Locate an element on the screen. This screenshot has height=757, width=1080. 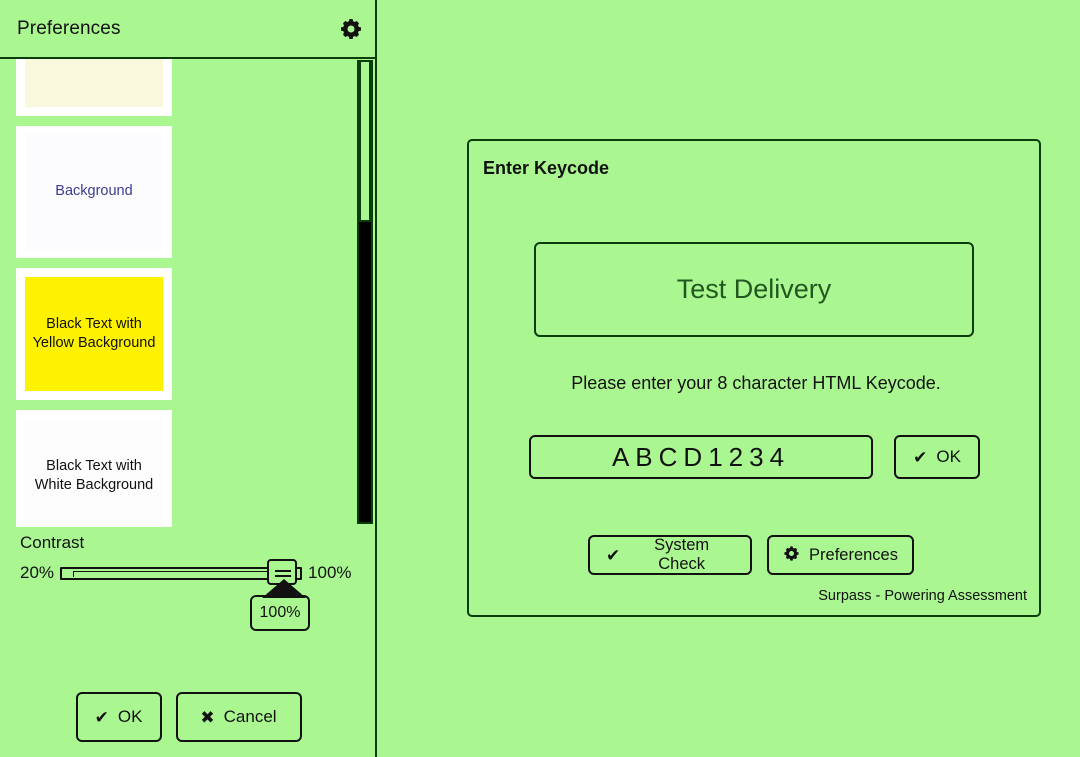
contrast-min-label: 20% is located at coordinates (37, 572).